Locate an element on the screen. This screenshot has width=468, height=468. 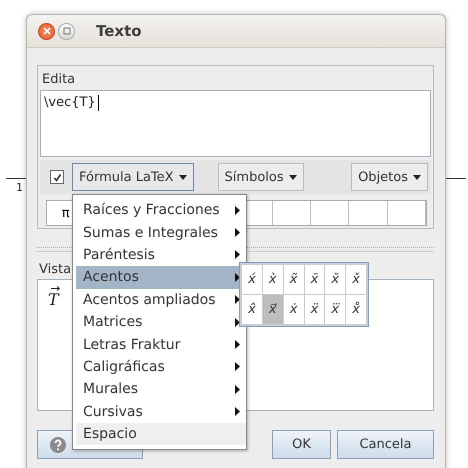
rendered-formula: T is located at coordinates (53, 297).